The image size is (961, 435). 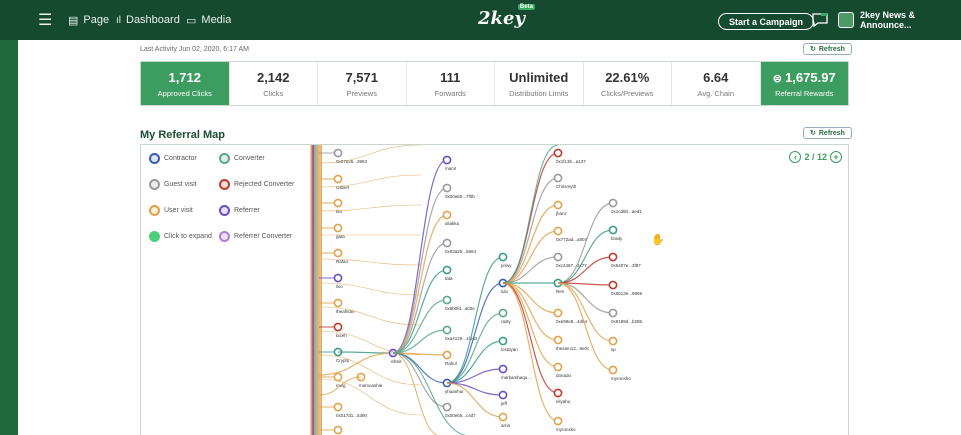 I want to click on tree-node: jeff, so click(x=503, y=398).